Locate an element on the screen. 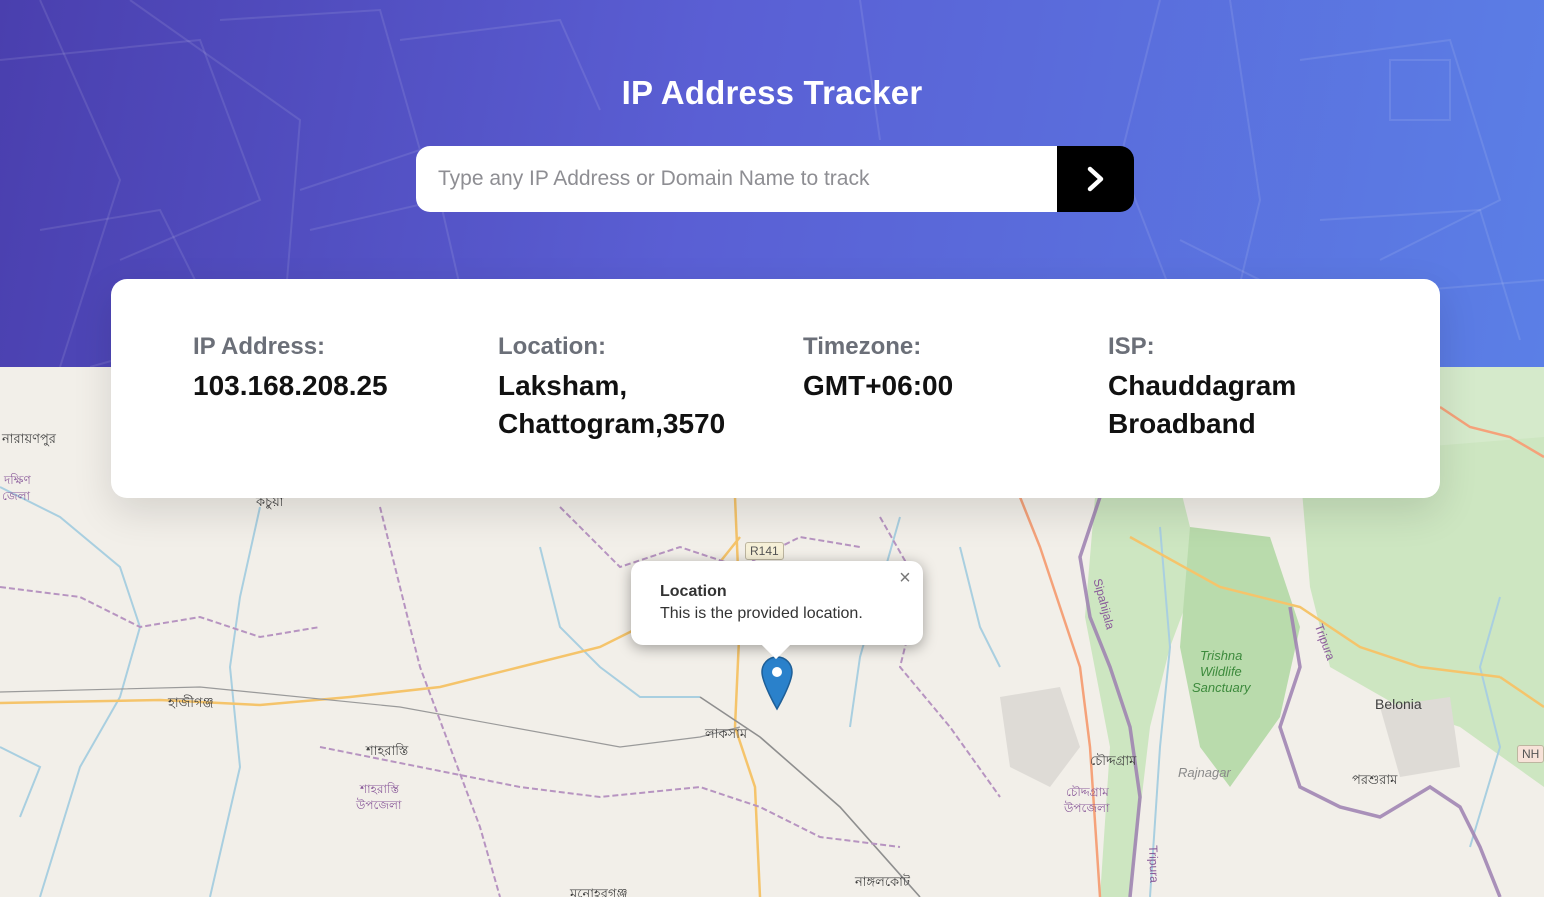  search-bar is located at coordinates (775, 179).